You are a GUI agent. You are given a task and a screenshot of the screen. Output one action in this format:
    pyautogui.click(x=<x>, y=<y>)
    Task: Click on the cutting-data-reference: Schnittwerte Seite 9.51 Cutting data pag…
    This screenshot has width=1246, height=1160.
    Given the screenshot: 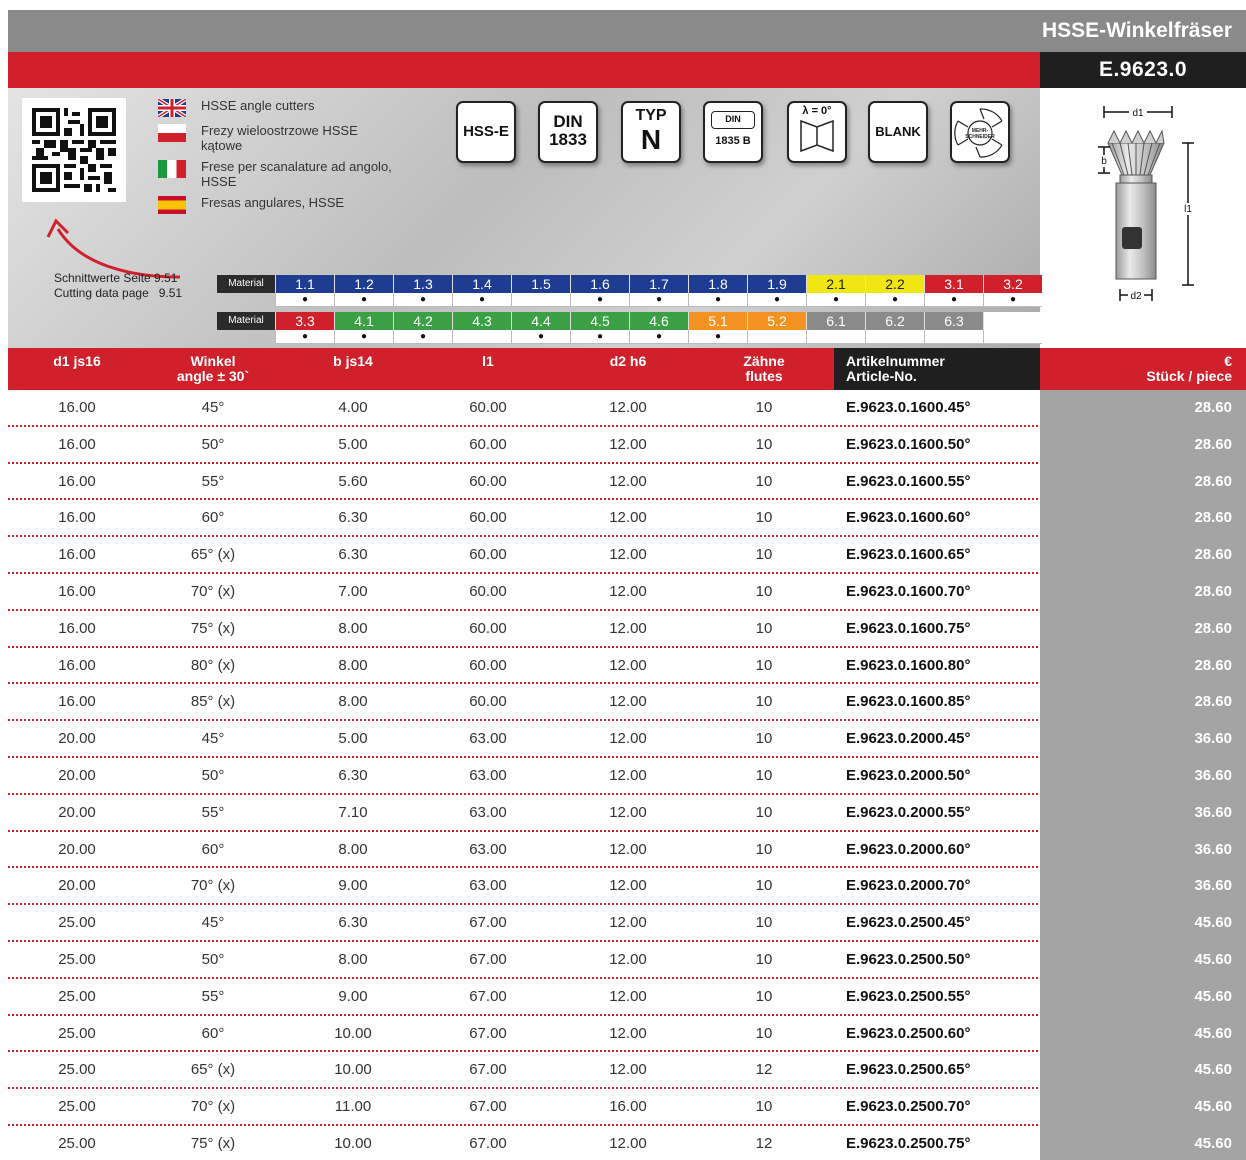 What is the action you would take?
    pyautogui.click(x=118, y=286)
    